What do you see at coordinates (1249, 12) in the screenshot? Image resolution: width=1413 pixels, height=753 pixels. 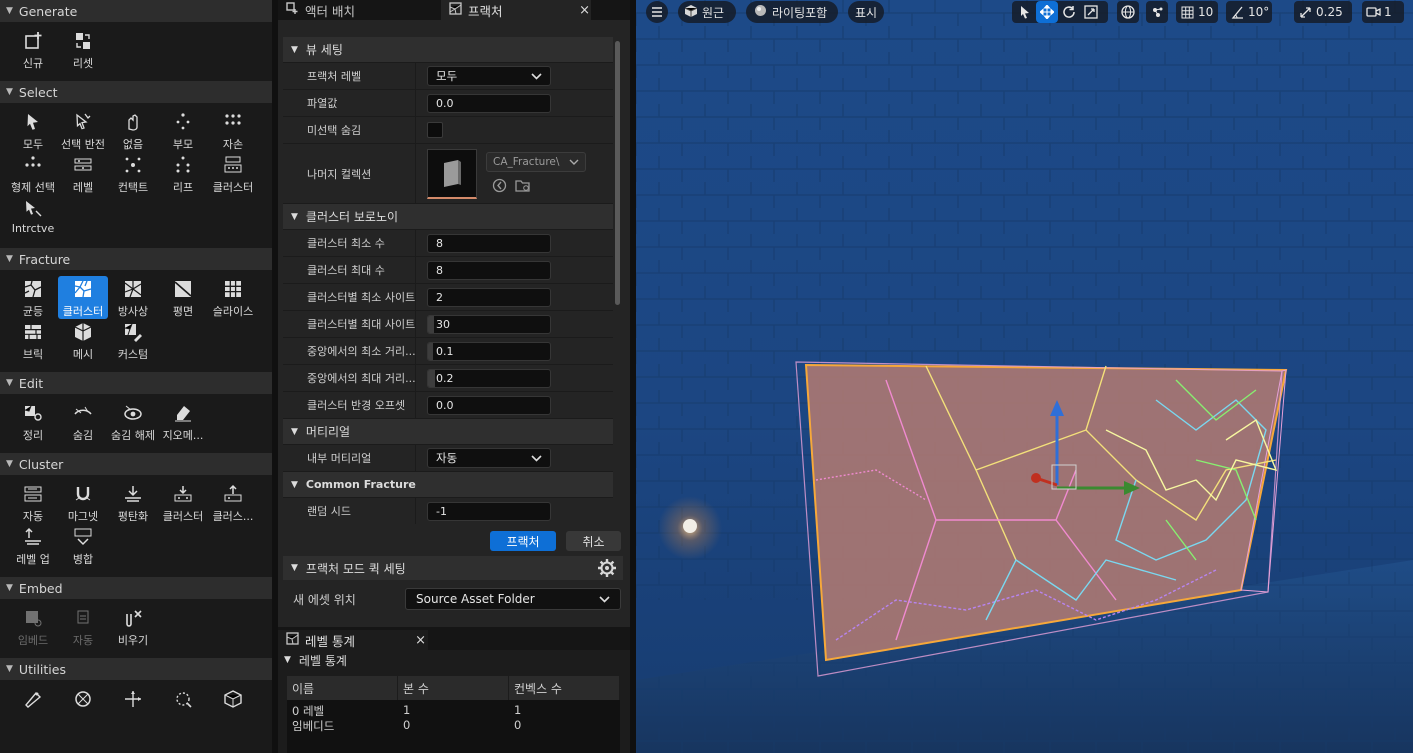 I see `rotation-snap-button: 10°` at bounding box center [1249, 12].